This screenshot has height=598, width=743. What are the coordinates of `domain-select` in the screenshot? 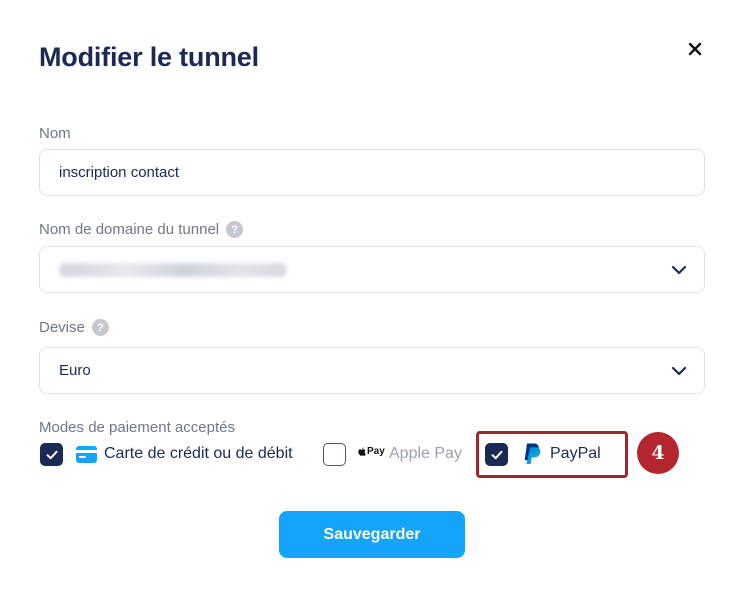 It's located at (372, 269).